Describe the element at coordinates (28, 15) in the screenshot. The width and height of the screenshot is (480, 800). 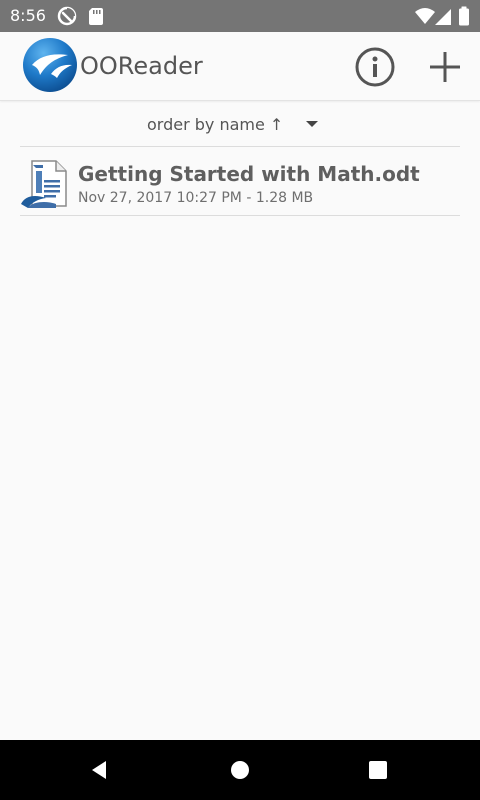
I see `status-time: 8:56` at that location.